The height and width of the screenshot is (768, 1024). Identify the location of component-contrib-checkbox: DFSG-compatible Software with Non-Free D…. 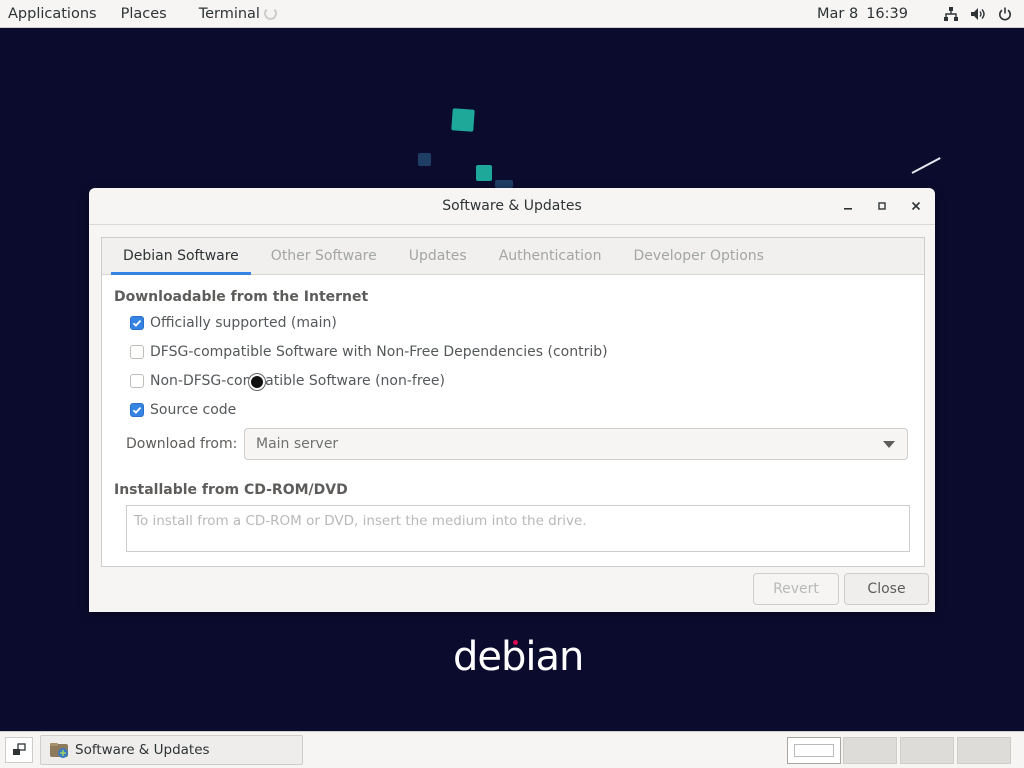
(369, 352).